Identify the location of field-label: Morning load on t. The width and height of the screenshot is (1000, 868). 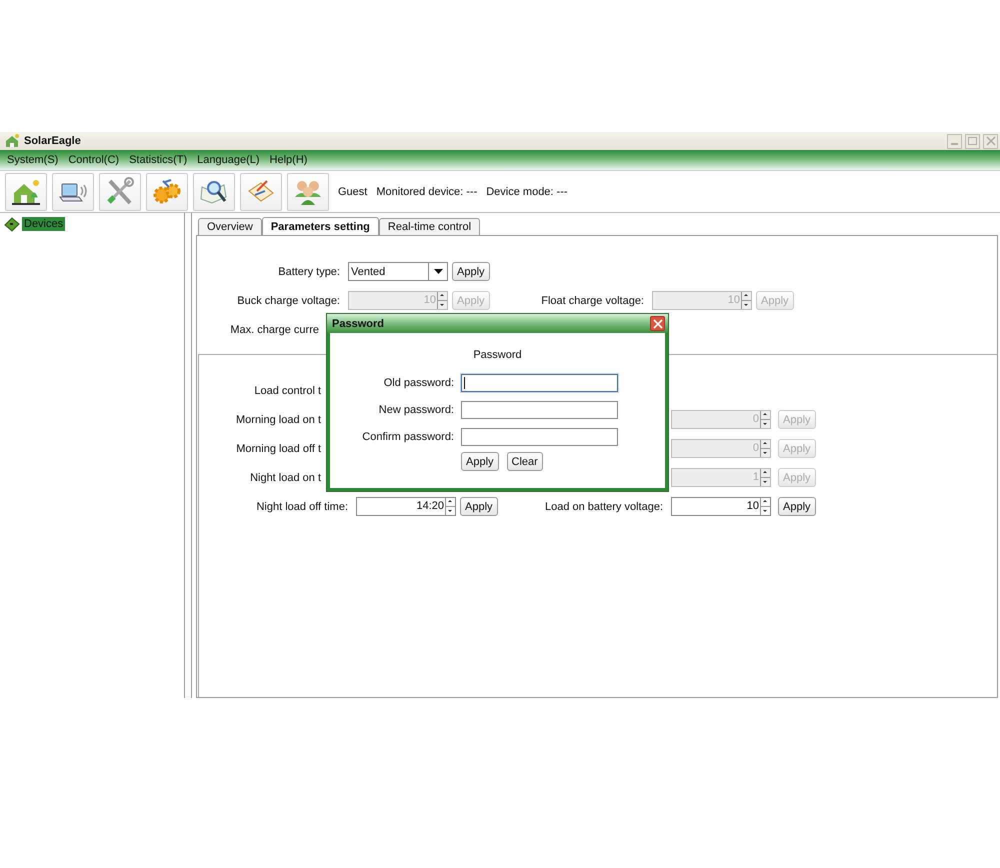
(278, 420).